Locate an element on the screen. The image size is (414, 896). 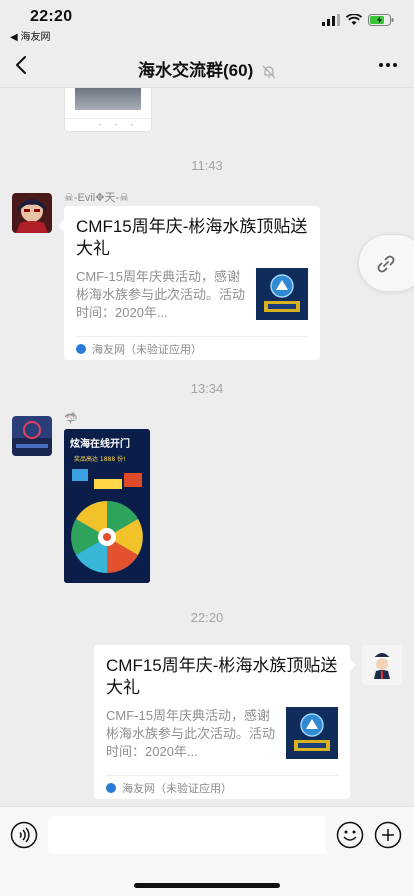
timestamp: 22:20 is located at coordinates (207, 617).